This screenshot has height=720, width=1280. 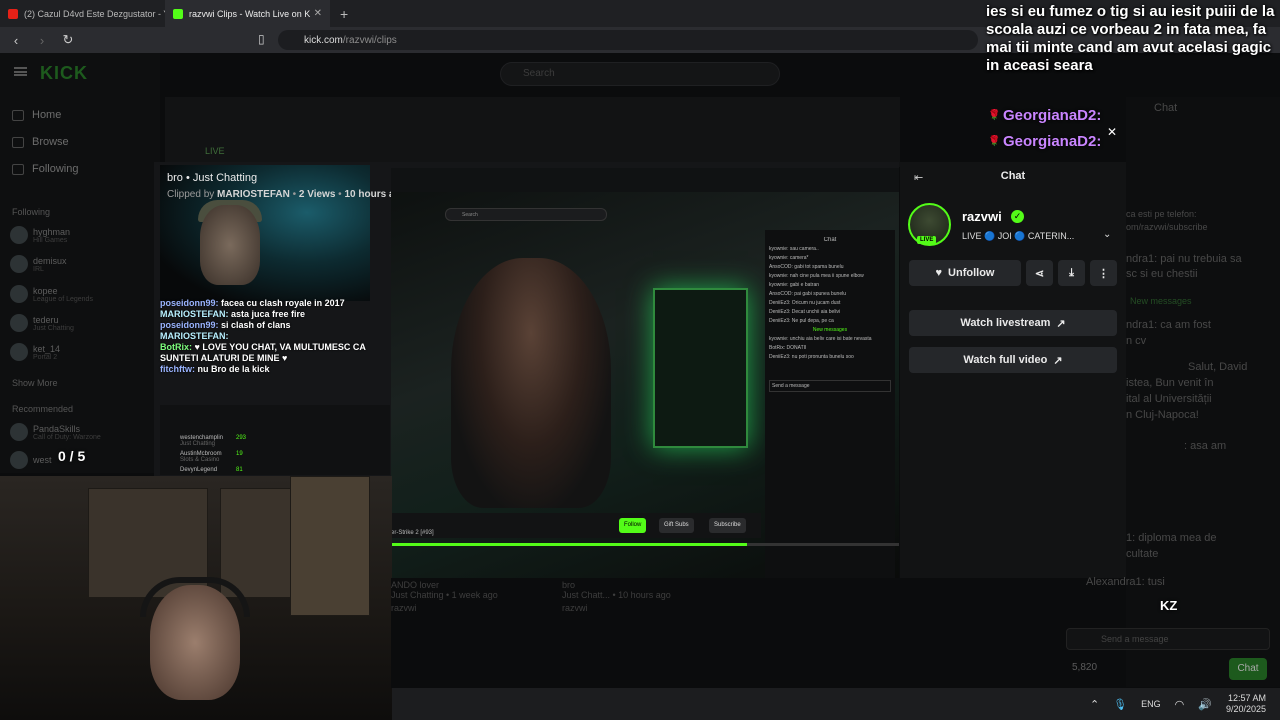 What do you see at coordinates (1162, 274) in the screenshot?
I see `bg-chat-line: sc si eu chestii` at bounding box center [1162, 274].